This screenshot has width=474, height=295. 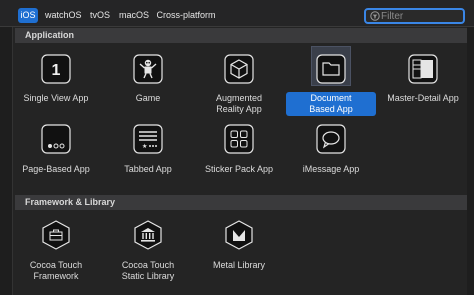 I want to click on single-view-icon: 1, so click(x=56, y=69).